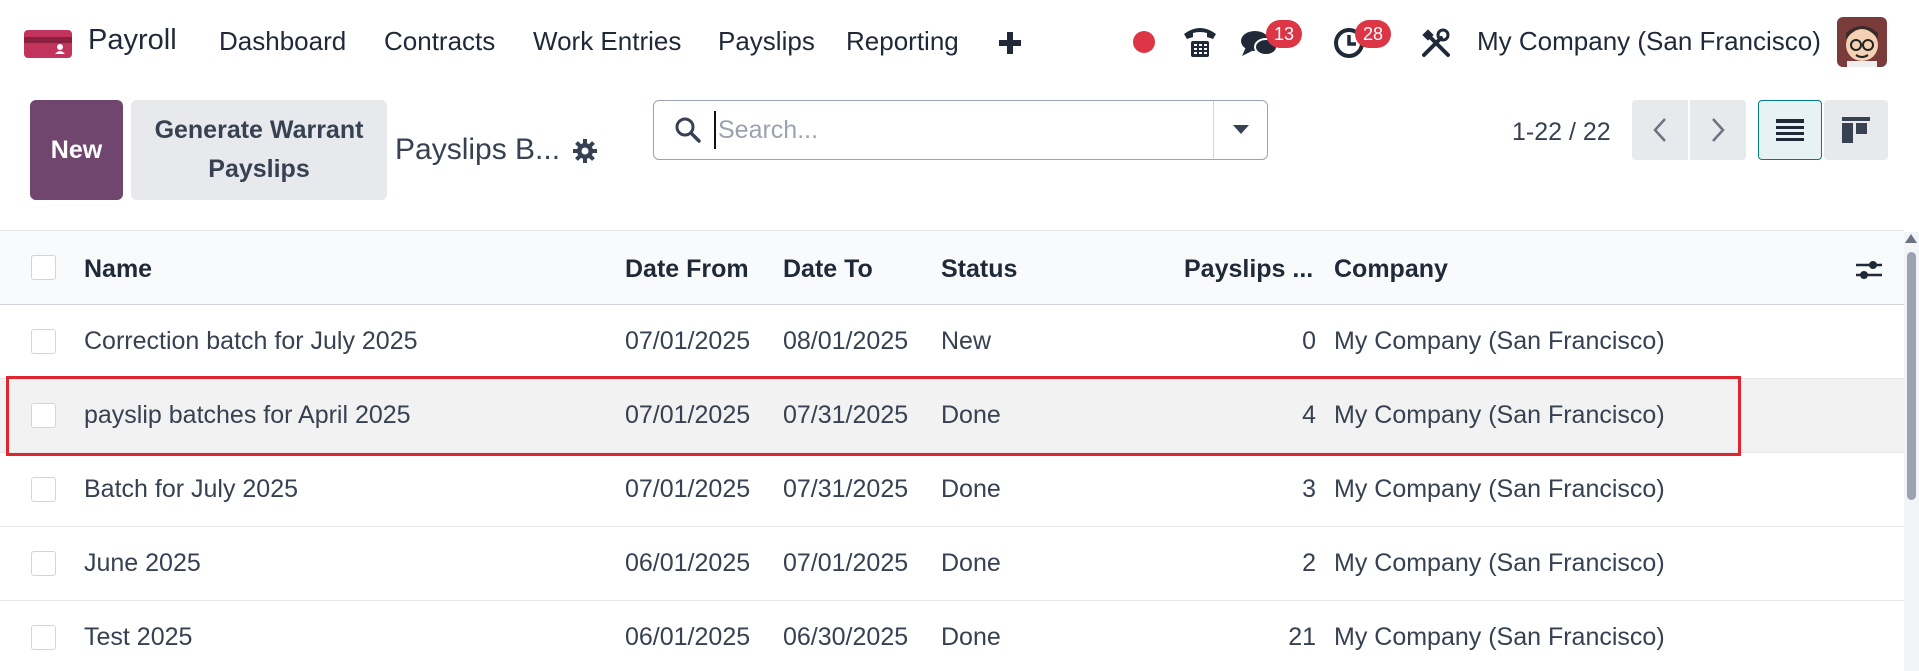  I want to click on search-icon, so click(688, 130).